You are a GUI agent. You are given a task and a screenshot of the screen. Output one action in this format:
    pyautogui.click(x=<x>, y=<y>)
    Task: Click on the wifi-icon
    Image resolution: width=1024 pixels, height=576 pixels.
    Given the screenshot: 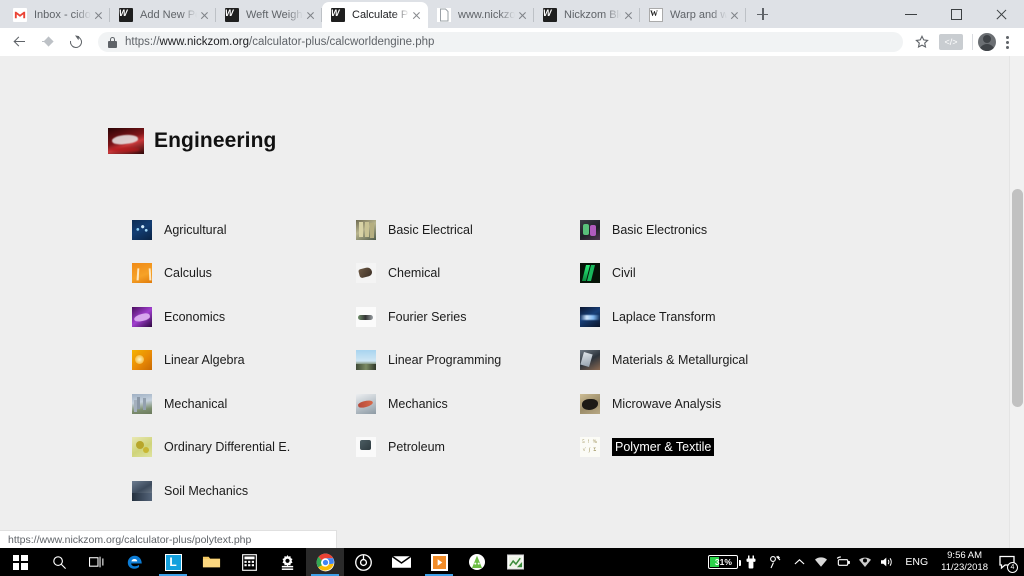 What is the action you would take?
    pyautogui.click(x=821, y=562)
    